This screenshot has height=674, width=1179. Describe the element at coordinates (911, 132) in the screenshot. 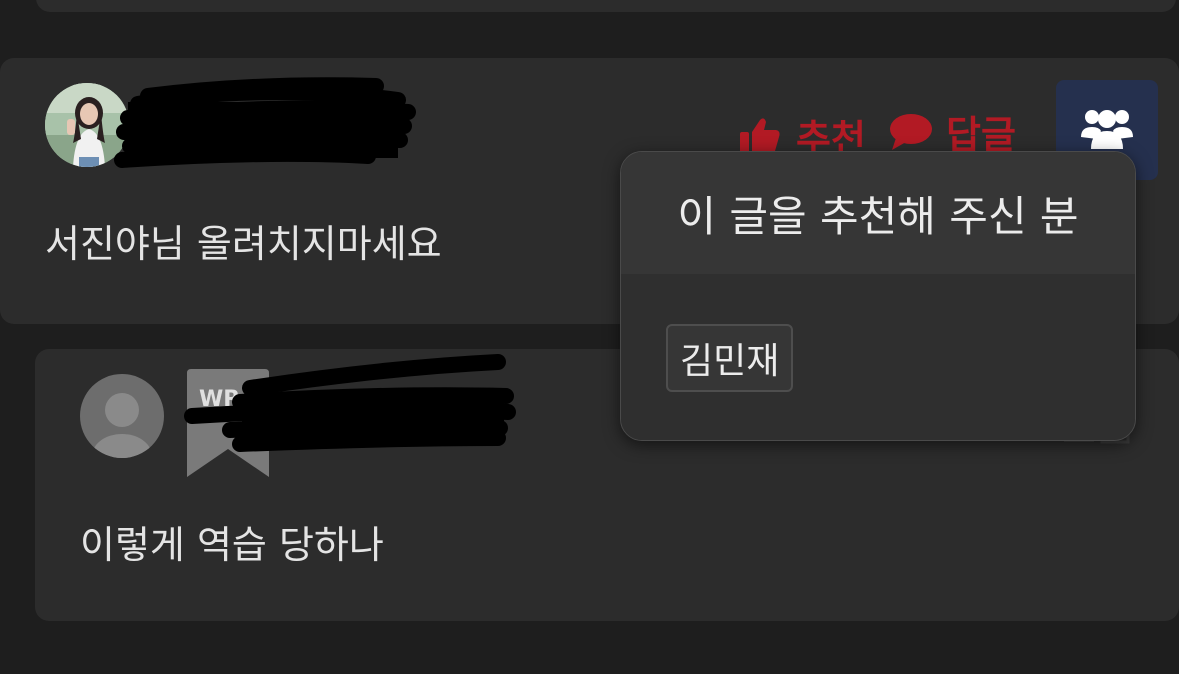

I see `speech-bubble-icon` at that location.